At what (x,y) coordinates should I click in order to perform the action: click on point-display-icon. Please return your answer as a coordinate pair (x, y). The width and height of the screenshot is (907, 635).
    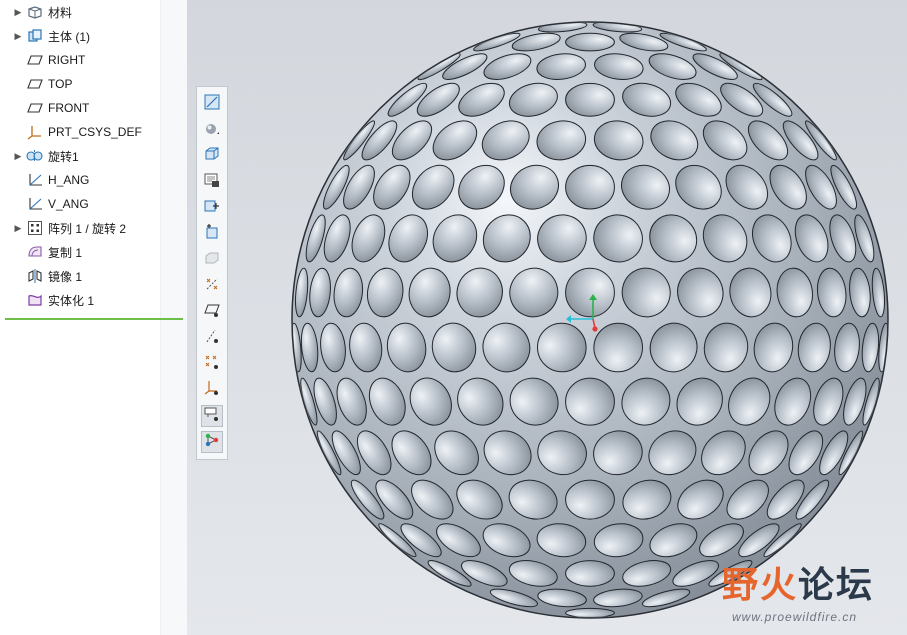
    Looking at the image, I should click on (212, 364).